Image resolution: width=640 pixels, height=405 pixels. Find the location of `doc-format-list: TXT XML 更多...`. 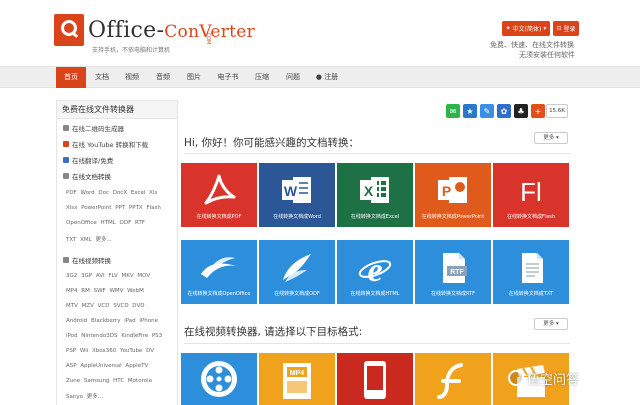

doc-format-list: TXT XML 更多... is located at coordinates (89, 239).